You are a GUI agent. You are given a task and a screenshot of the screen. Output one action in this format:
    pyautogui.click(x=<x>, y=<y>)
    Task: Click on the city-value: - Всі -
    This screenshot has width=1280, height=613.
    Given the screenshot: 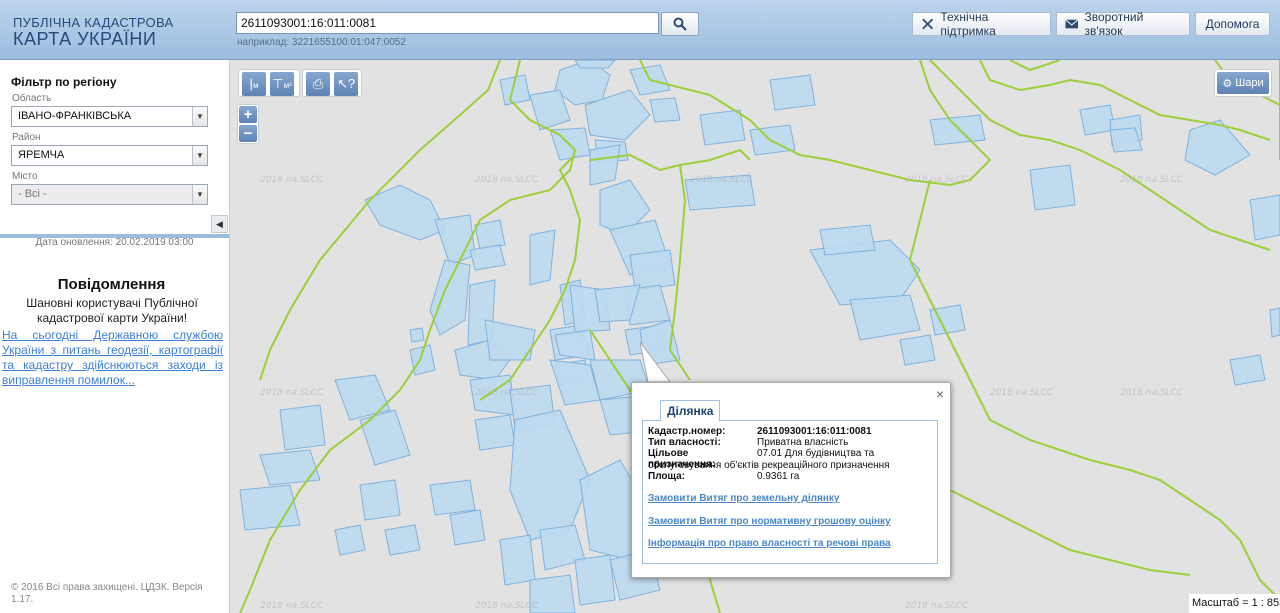 What is the action you would take?
    pyautogui.click(x=32, y=194)
    